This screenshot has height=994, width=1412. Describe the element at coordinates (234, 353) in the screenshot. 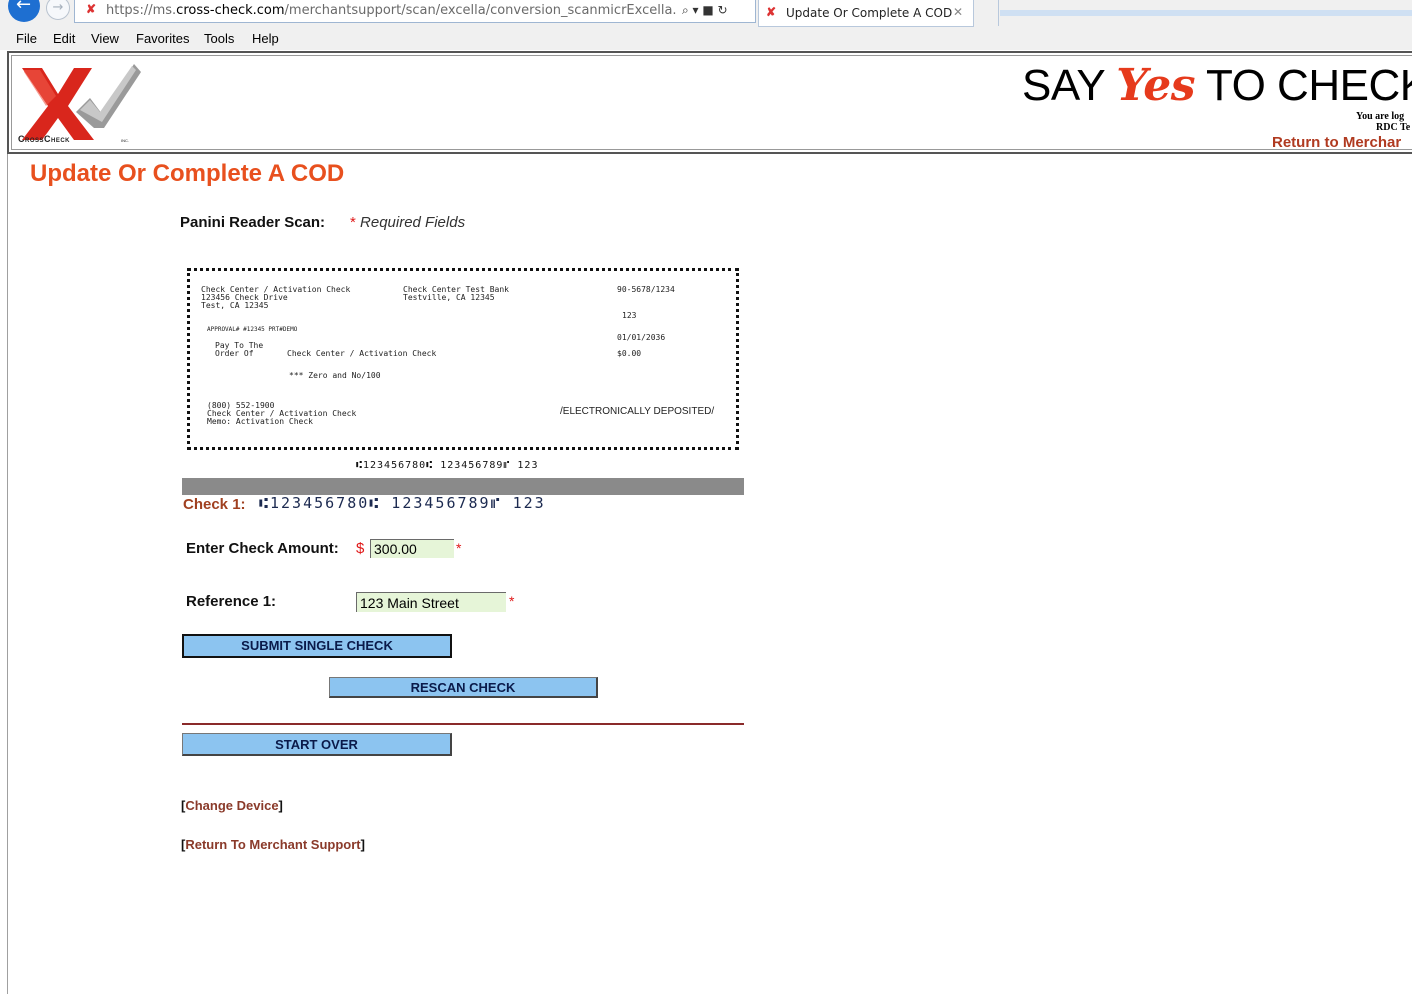

I see `check-pay-to-line2: Order Of` at that location.